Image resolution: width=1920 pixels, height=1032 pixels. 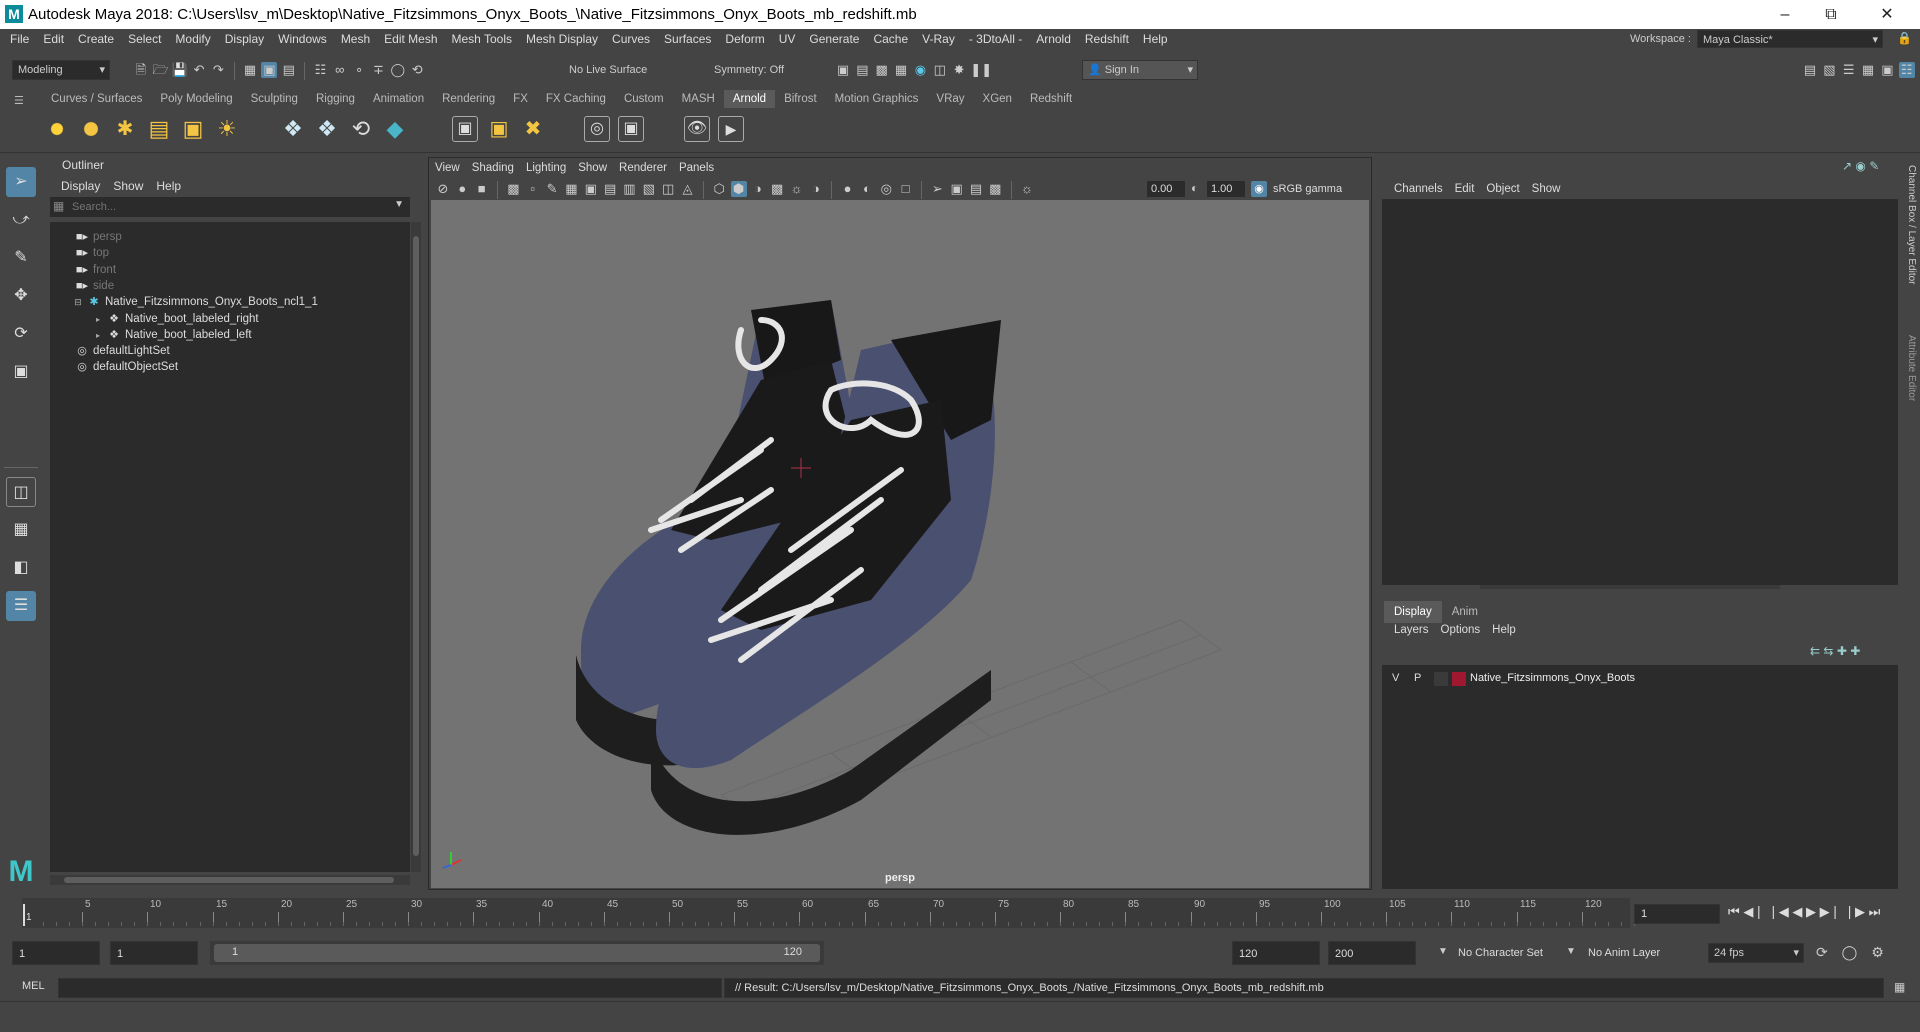 What do you see at coordinates (1630, 587) in the screenshot?
I see `panel-splitter` at bounding box center [1630, 587].